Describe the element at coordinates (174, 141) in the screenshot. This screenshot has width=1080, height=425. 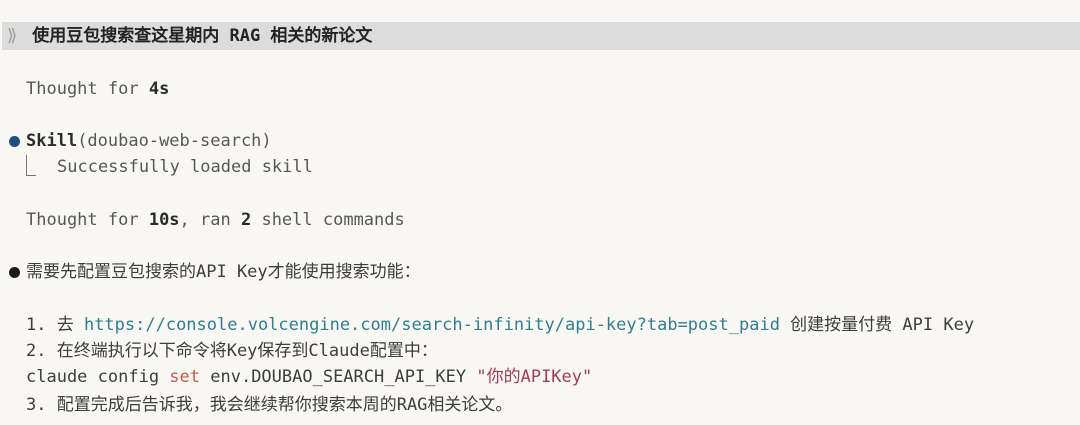
I see `skill-args: (doubao-web-search)` at that location.